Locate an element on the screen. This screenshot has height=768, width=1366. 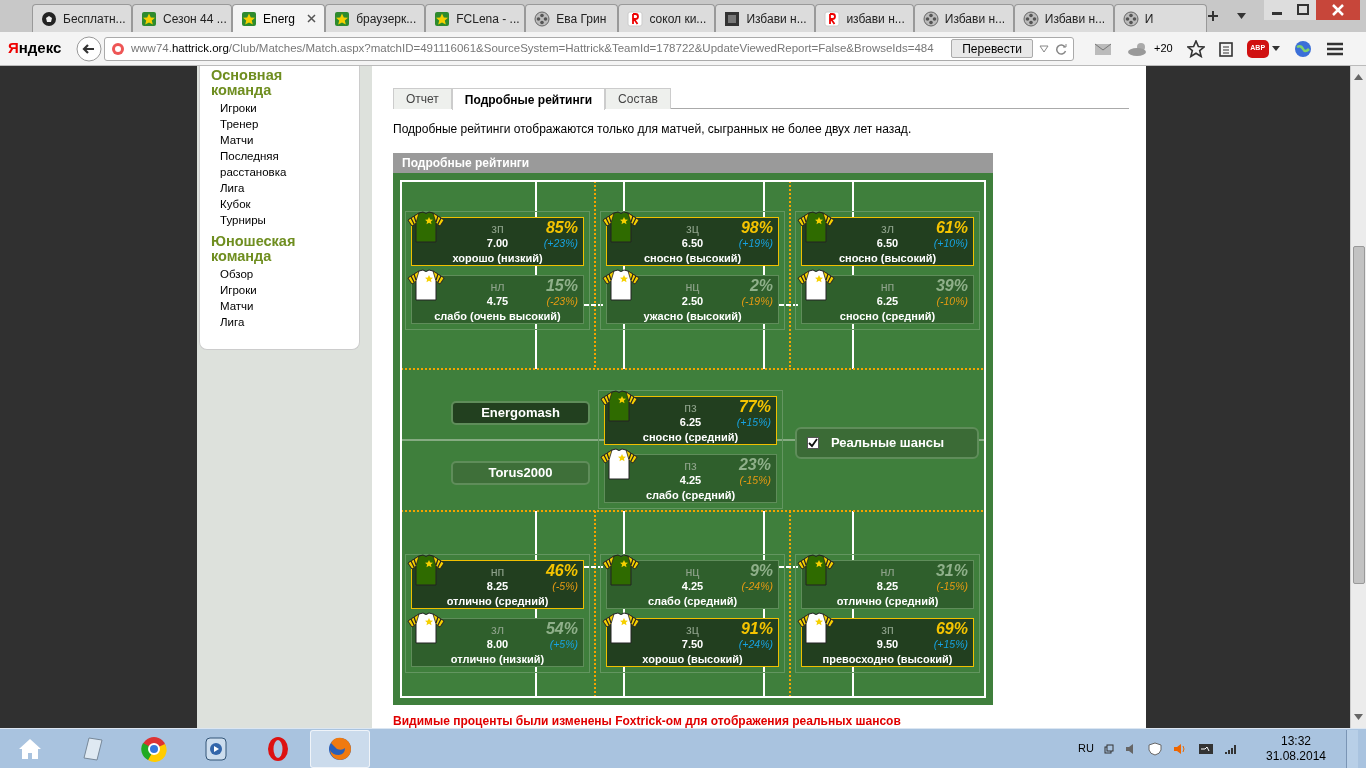
address-field: www74.hattrick.org/Club/Matches/Match.aspx?matchID=491116061&SourceSystem=Hattrick&TeamId=178722&UpdateViewedReport=False&BrowseIds=484 Перевести is located at coordinates (589, 48).